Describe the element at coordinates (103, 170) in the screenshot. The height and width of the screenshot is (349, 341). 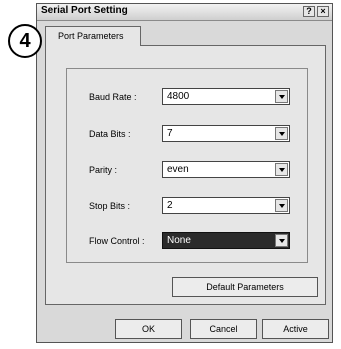
I see `parity-label: Parity :` at that location.